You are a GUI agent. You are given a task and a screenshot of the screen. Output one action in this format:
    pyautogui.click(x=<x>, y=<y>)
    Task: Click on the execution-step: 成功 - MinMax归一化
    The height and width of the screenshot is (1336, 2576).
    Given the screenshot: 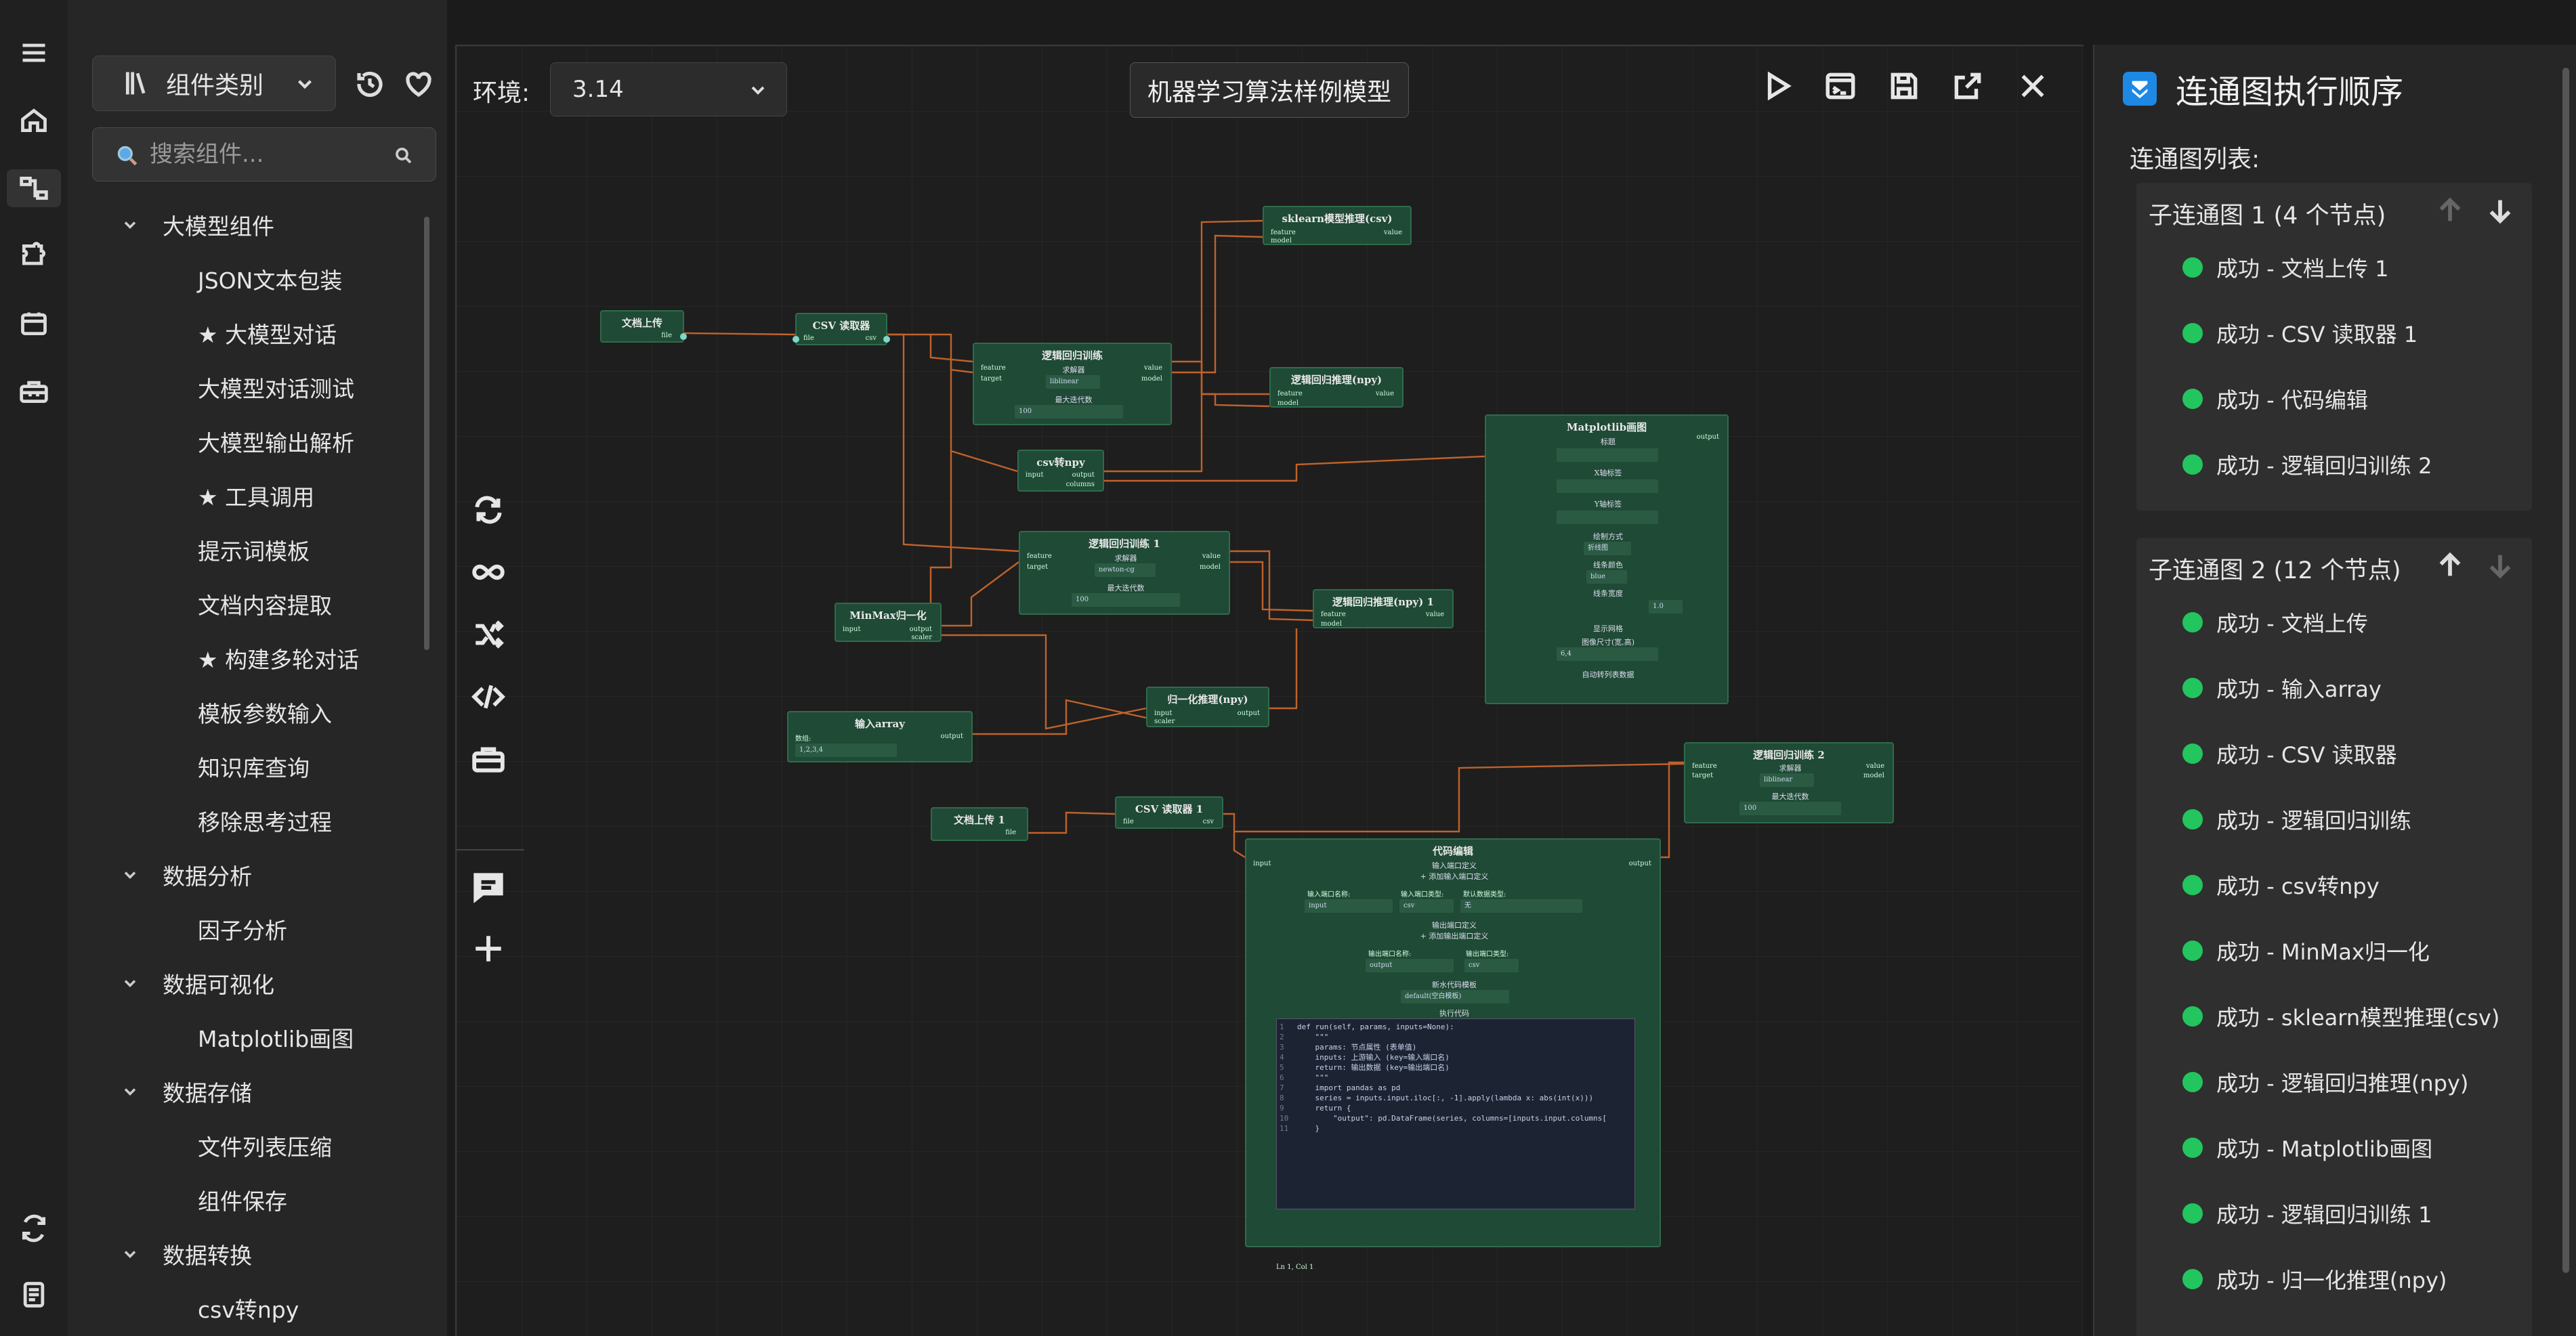 What is the action you would take?
    pyautogui.click(x=2306, y=950)
    